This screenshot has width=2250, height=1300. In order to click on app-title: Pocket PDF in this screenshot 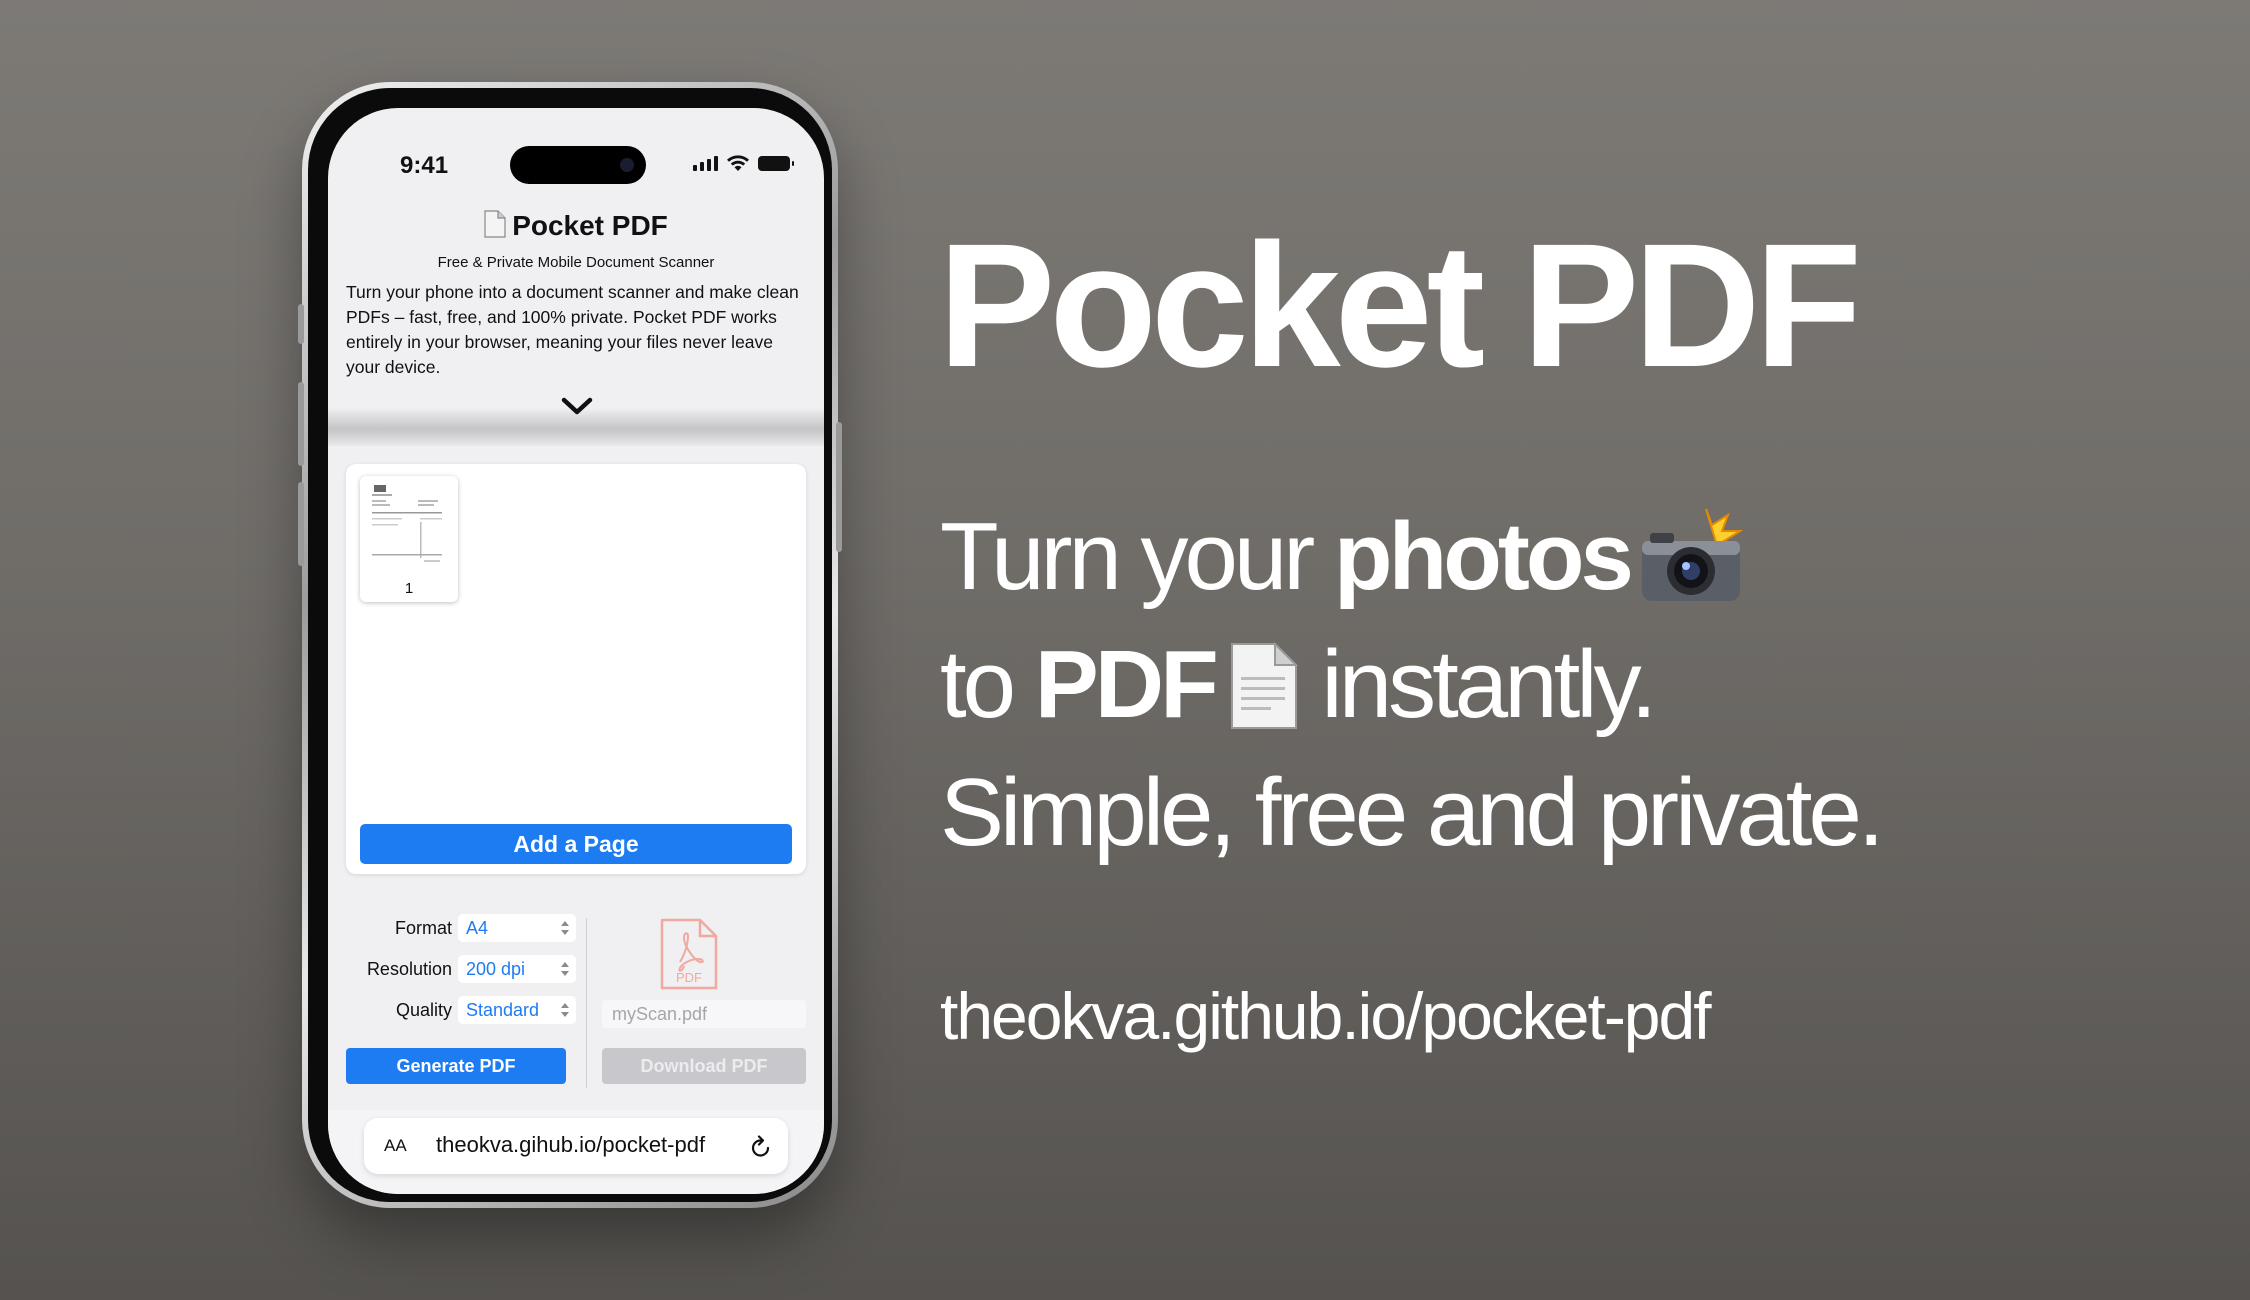, I will do `click(576, 226)`.